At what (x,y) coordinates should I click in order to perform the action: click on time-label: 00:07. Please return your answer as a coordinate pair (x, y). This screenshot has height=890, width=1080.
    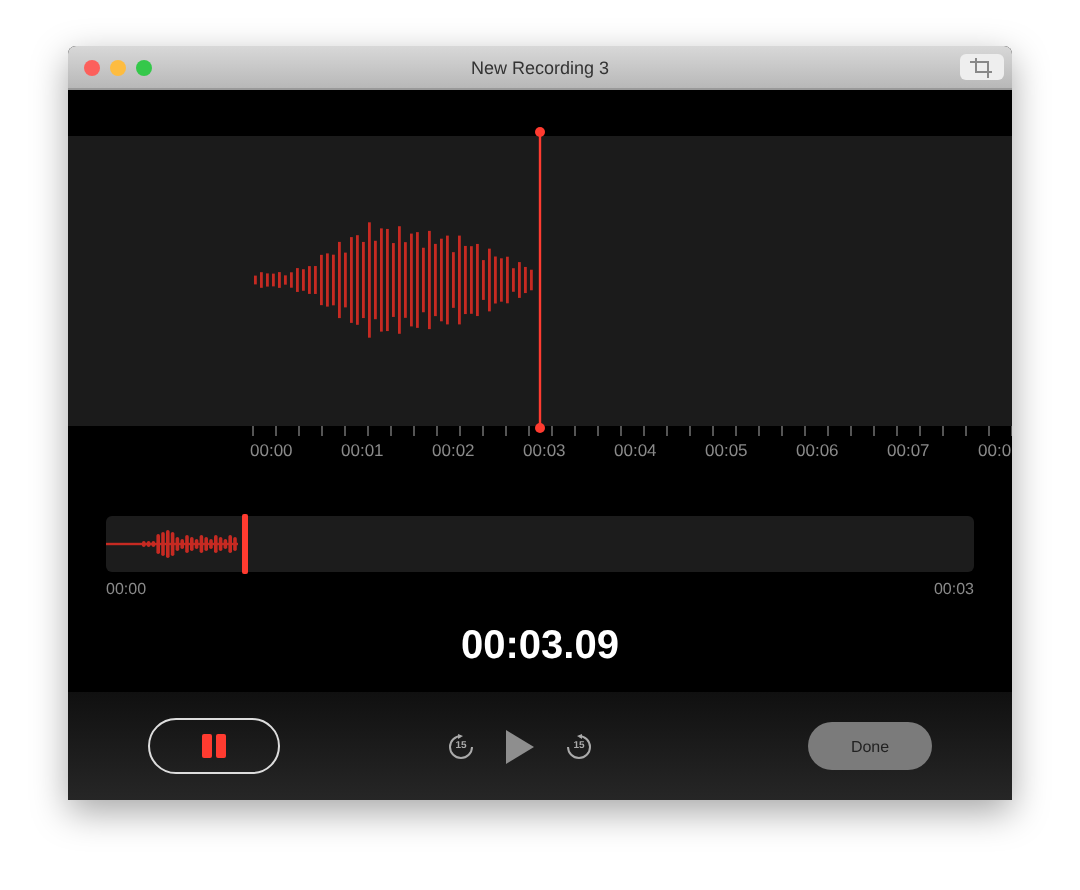
    Looking at the image, I should click on (909, 452).